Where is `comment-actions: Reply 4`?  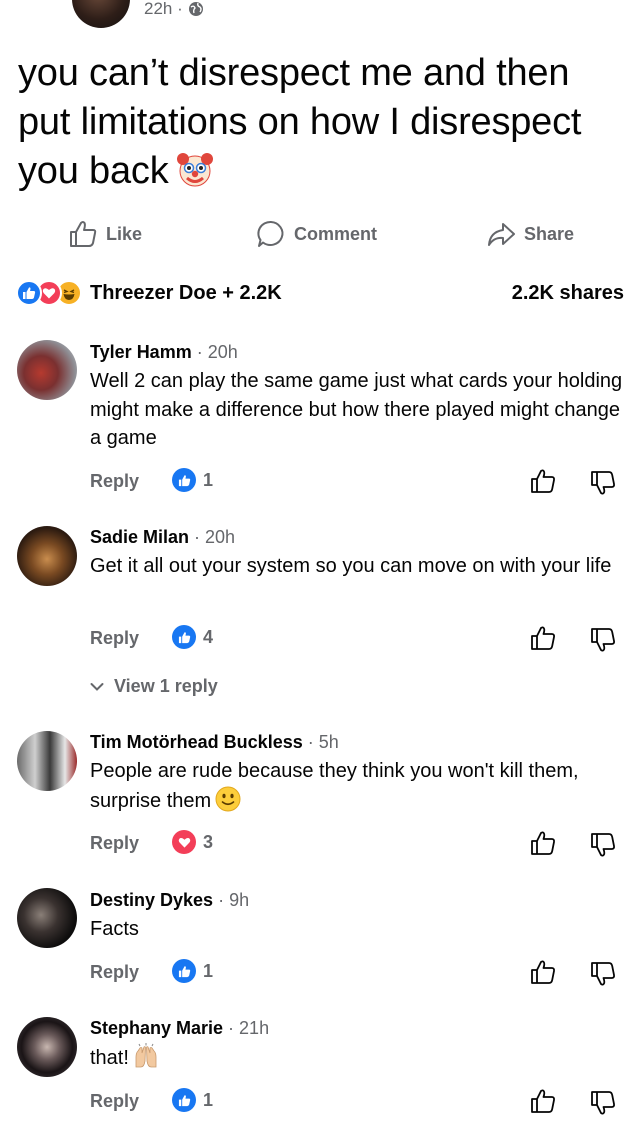 comment-actions: Reply 4 is located at coordinates (357, 640).